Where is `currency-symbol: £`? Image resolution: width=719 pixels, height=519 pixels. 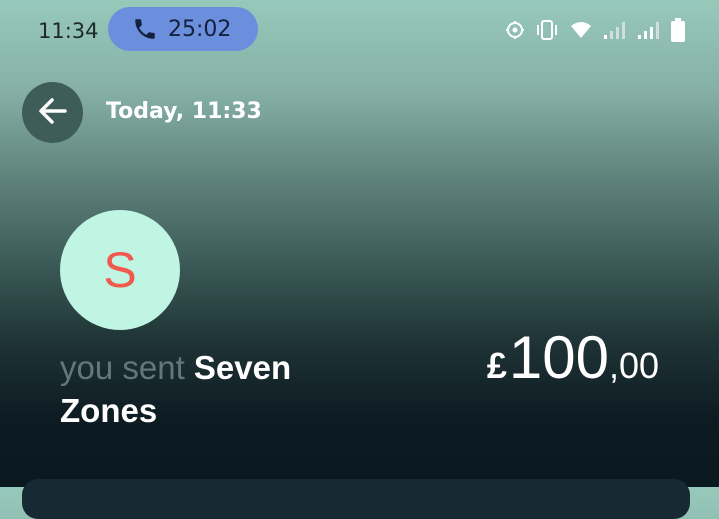 currency-symbol: £ is located at coordinates (496, 365).